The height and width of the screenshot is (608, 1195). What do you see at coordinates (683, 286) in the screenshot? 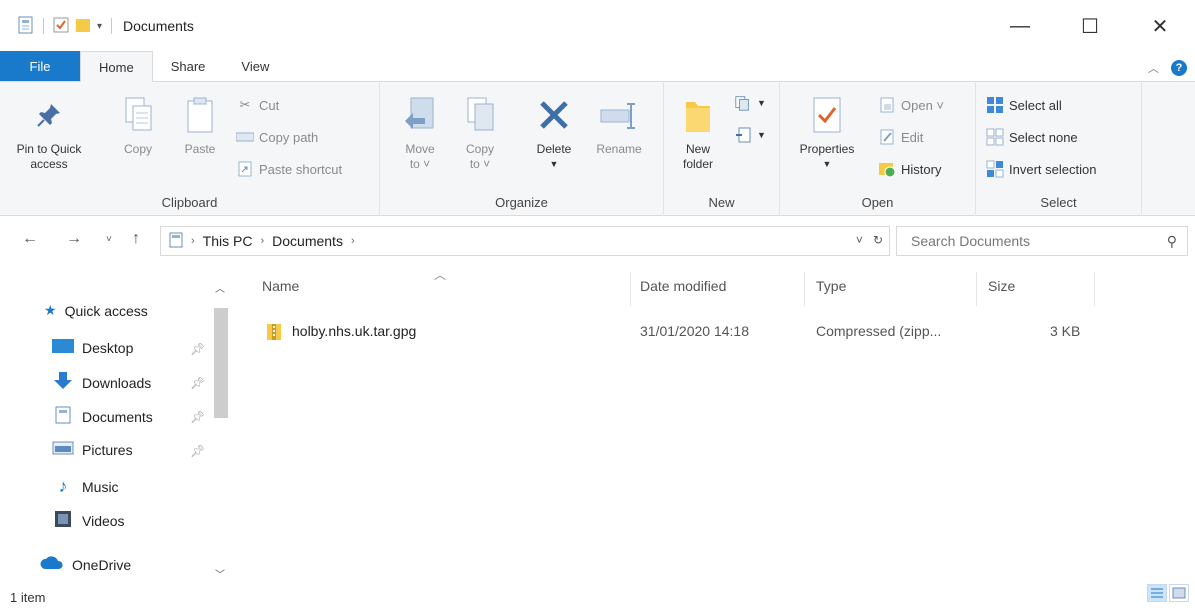
I see `column-header-date-modified: Date modified` at bounding box center [683, 286].